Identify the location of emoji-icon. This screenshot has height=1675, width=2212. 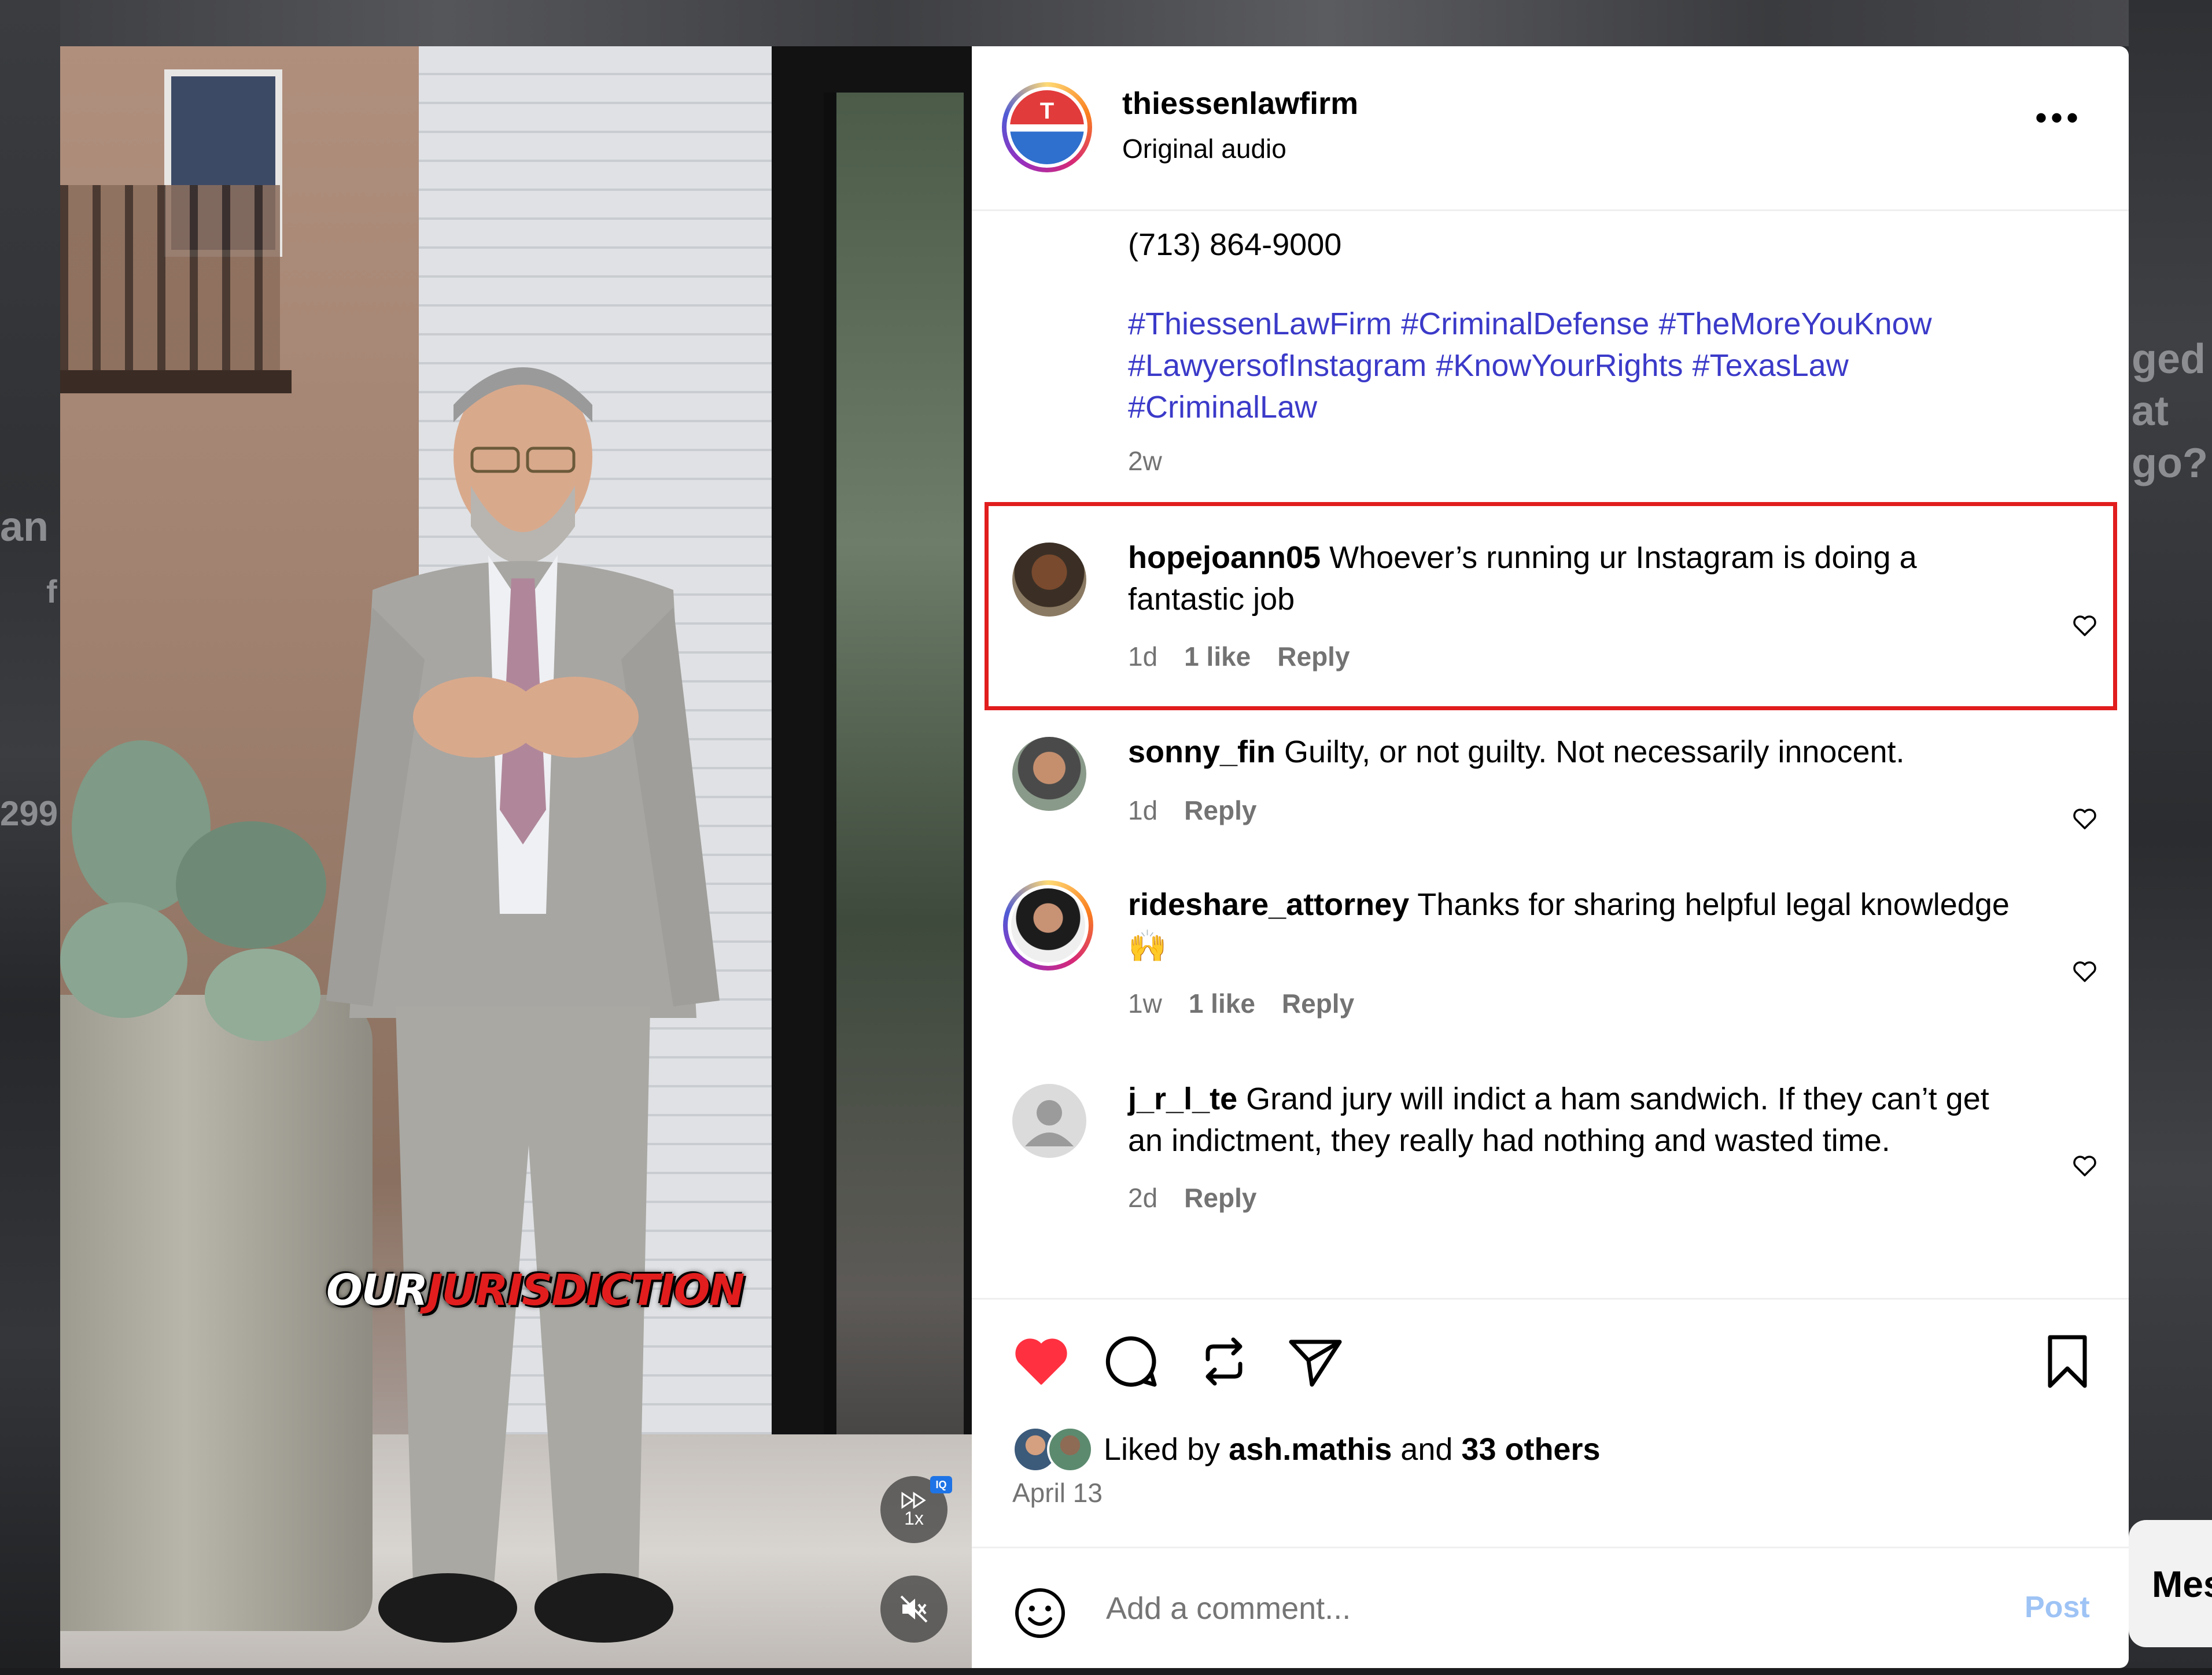
(1040, 1613).